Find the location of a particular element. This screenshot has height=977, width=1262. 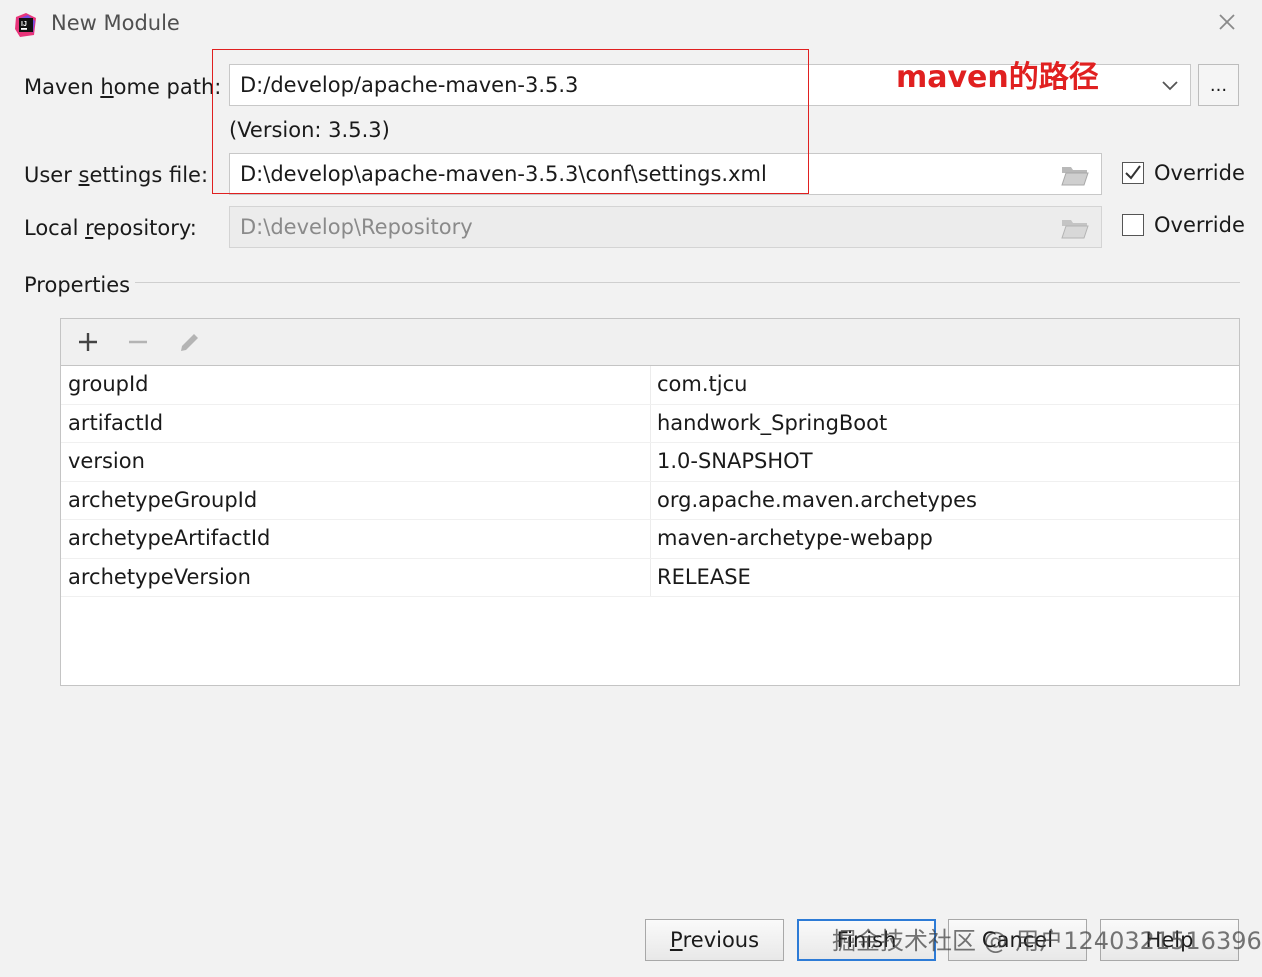

intellij-app-icon: IJ is located at coordinates (25, 25).